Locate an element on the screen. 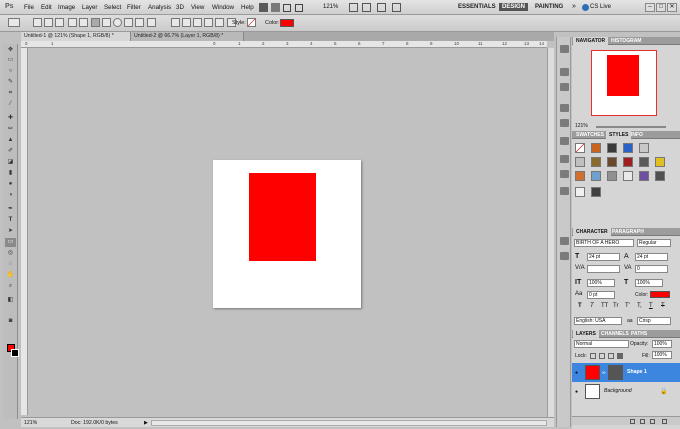  freeform-pen-option is located at coordinates (83, 22).